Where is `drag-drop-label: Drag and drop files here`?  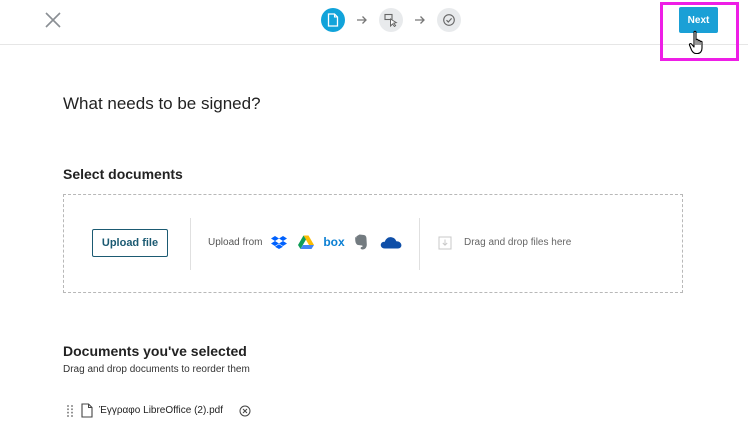
drag-drop-label: Drag and drop files here is located at coordinates (518, 242).